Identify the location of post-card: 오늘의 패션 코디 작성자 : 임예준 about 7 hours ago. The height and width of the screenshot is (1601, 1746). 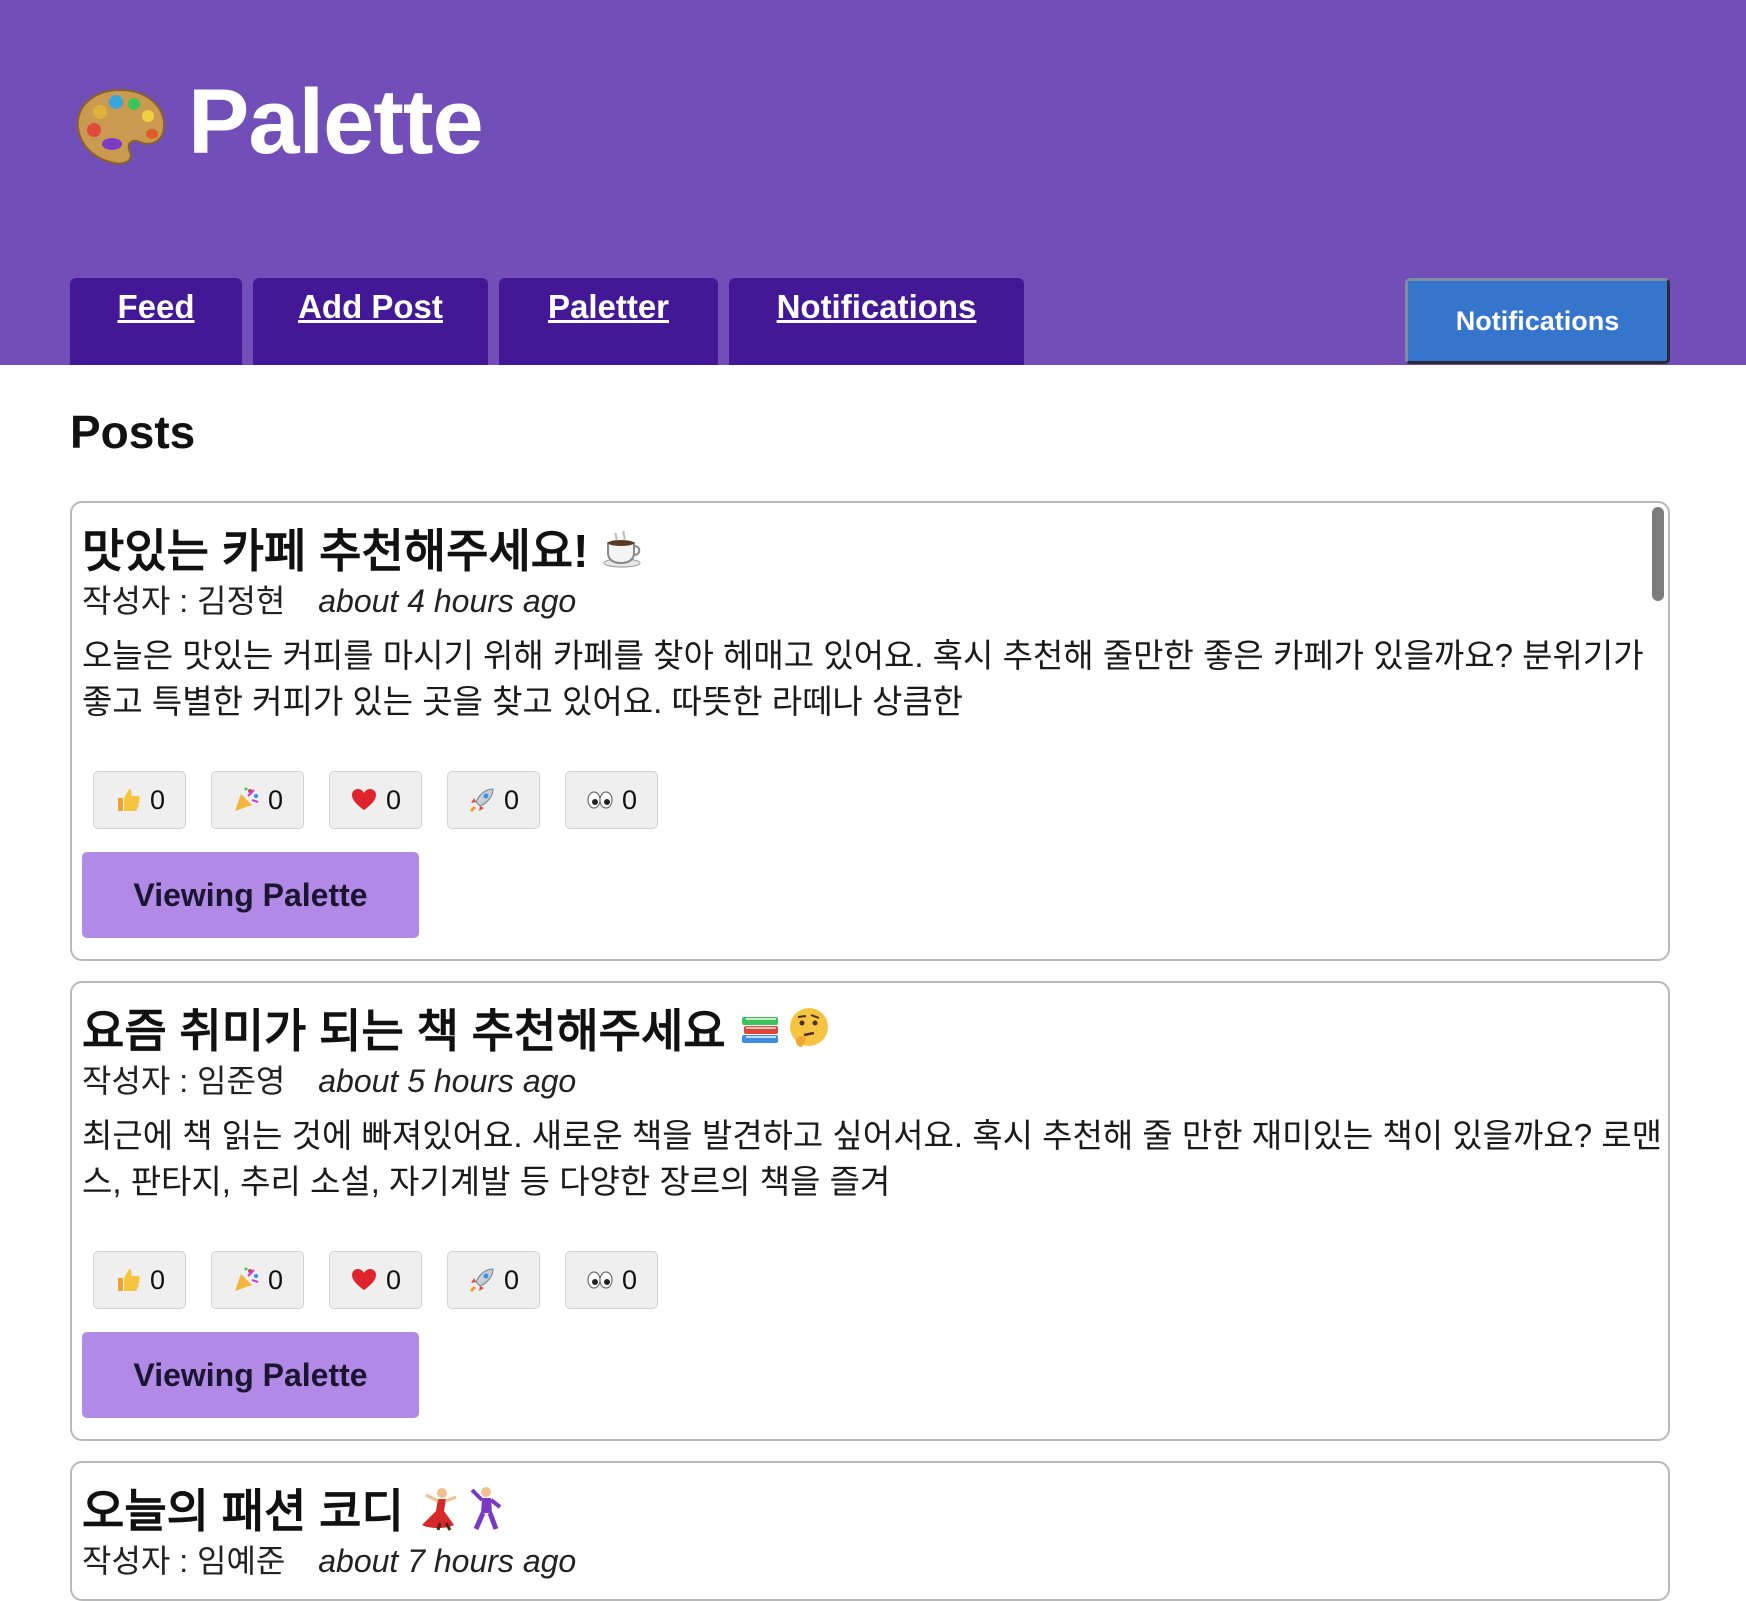
(870, 1531).